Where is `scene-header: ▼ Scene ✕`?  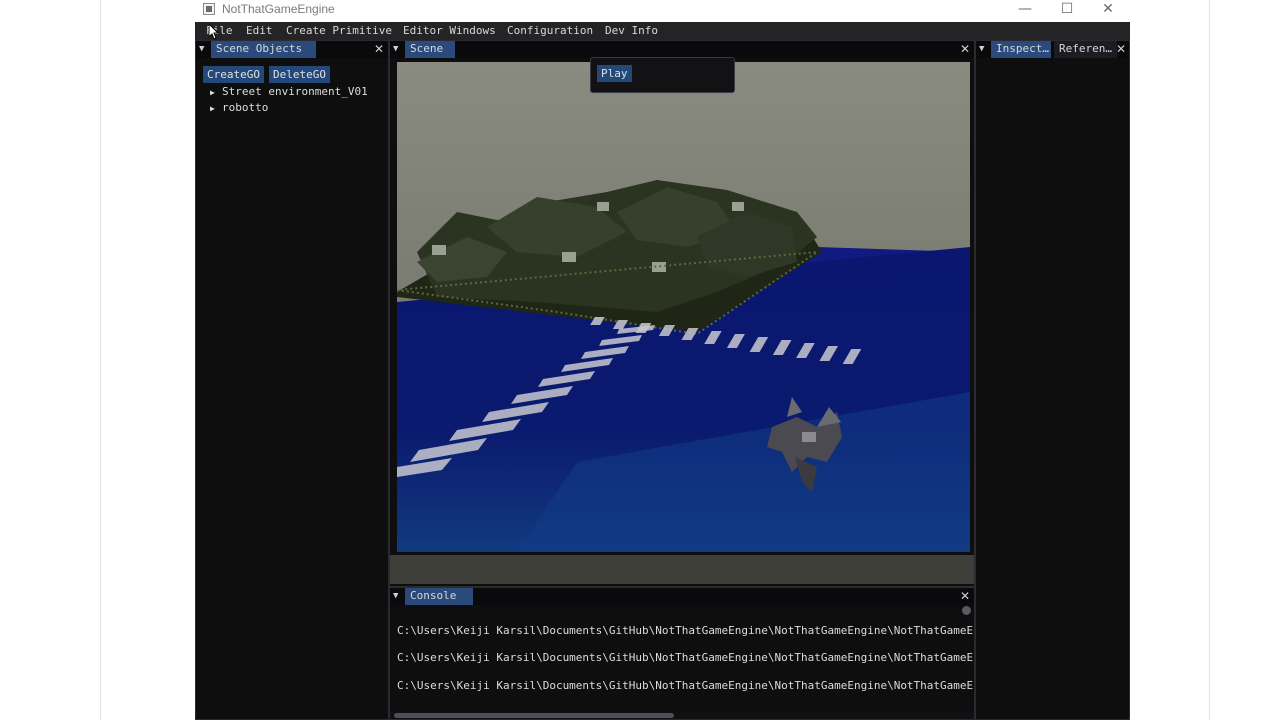 scene-header: ▼ Scene ✕ is located at coordinates (682, 49).